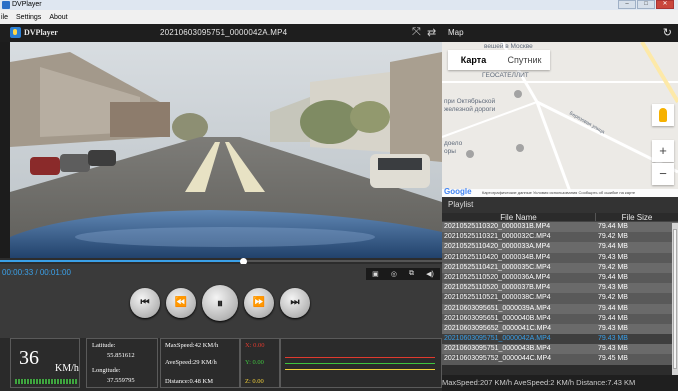 Image resolution: width=678 pixels, height=391 pixels. What do you see at coordinates (4, 17) in the screenshot?
I see `menu-file: ile` at bounding box center [4, 17].